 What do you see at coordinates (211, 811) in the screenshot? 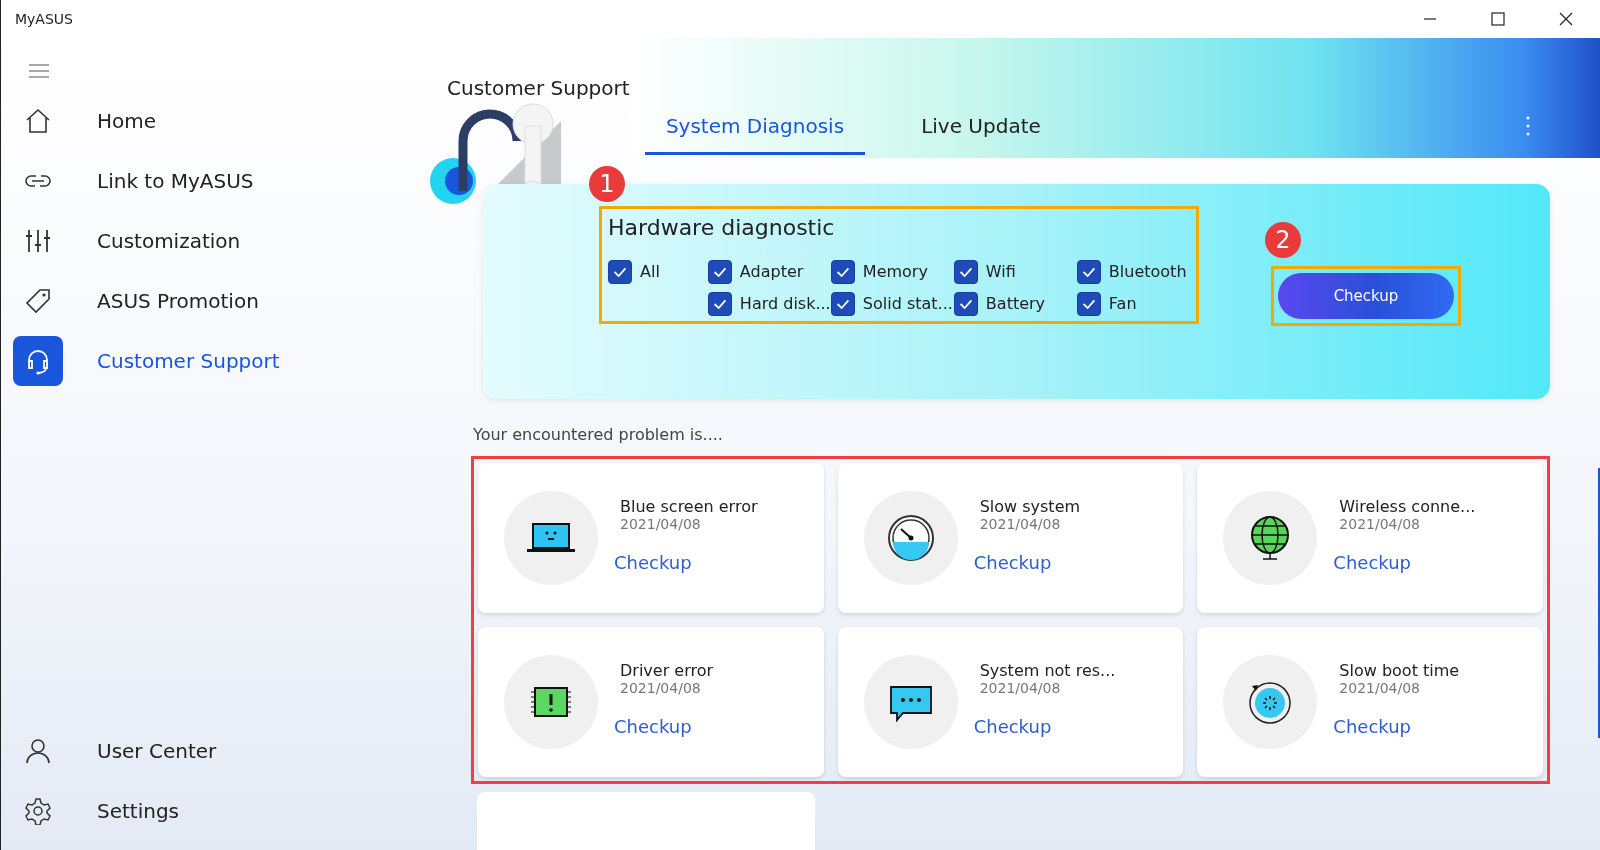
I see `sidebar-item: Settings` at bounding box center [211, 811].